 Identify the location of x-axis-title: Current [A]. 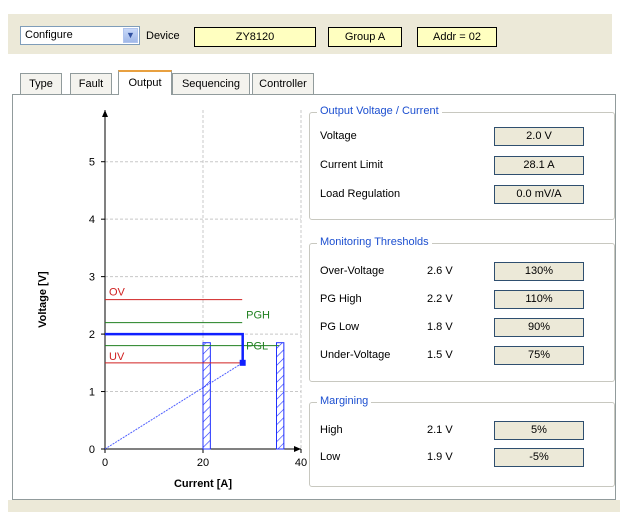
(203, 484).